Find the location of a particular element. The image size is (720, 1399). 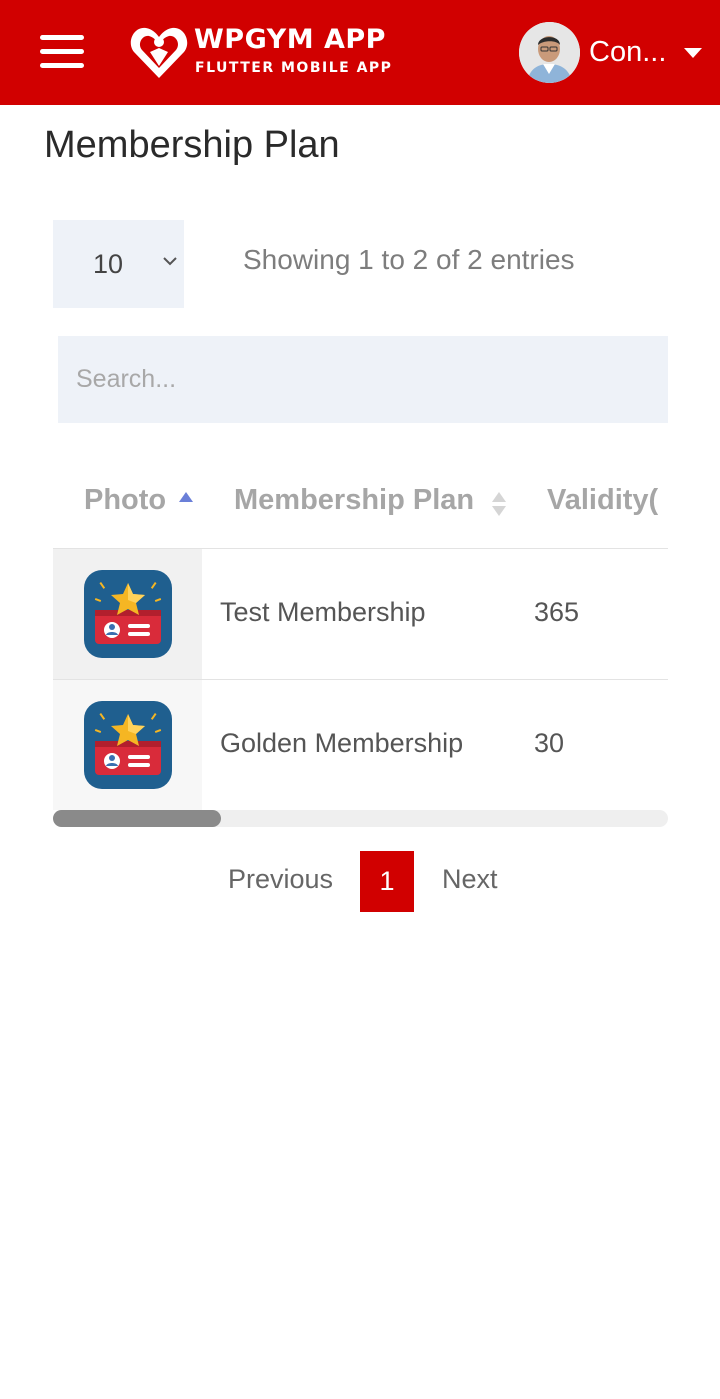

chevron-down-icon is located at coordinates (170, 261).